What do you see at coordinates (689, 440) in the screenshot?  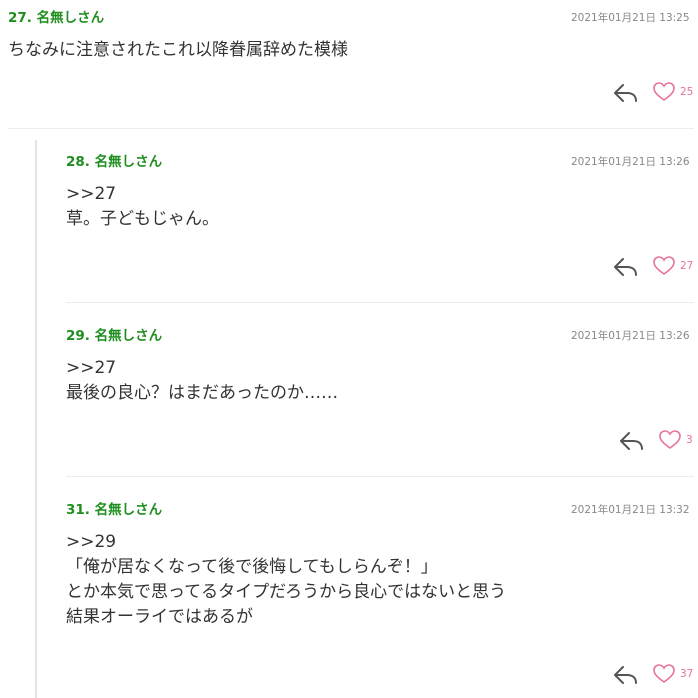 I see `like-count: 3` at bounding box center [689, 440].